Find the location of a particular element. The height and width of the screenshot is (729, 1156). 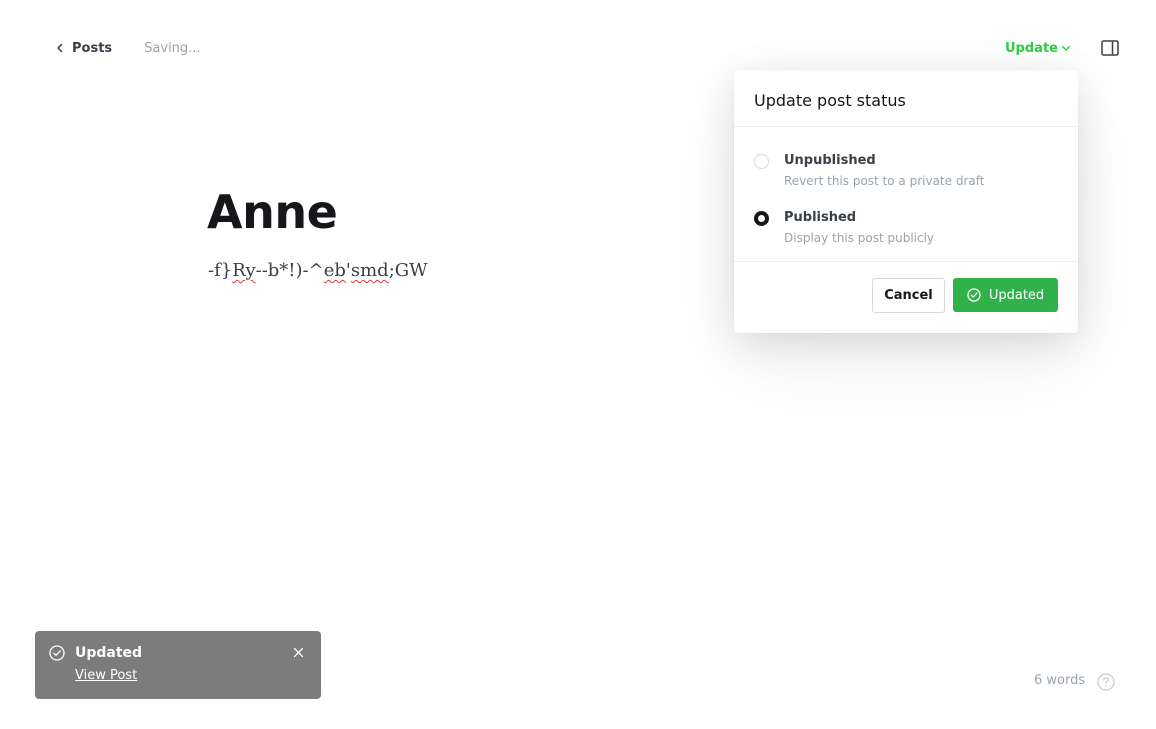

option-label: Published is located at coordinates (820, 217).